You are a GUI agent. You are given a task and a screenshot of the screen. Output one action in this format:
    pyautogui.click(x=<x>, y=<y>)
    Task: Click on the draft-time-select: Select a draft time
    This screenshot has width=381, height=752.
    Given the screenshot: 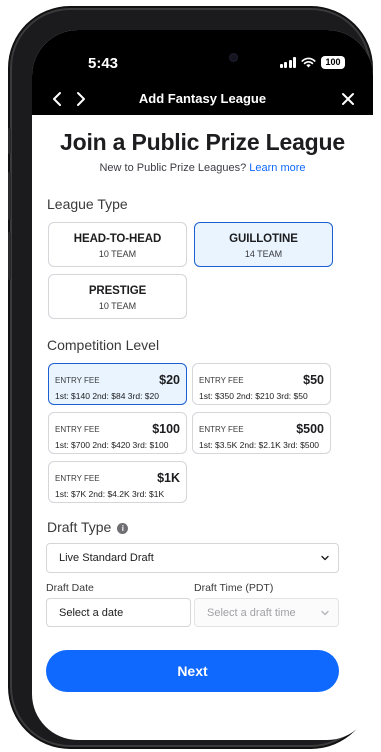 What is the action you would take?
    pyautogui.click(x=266, y=612)
    